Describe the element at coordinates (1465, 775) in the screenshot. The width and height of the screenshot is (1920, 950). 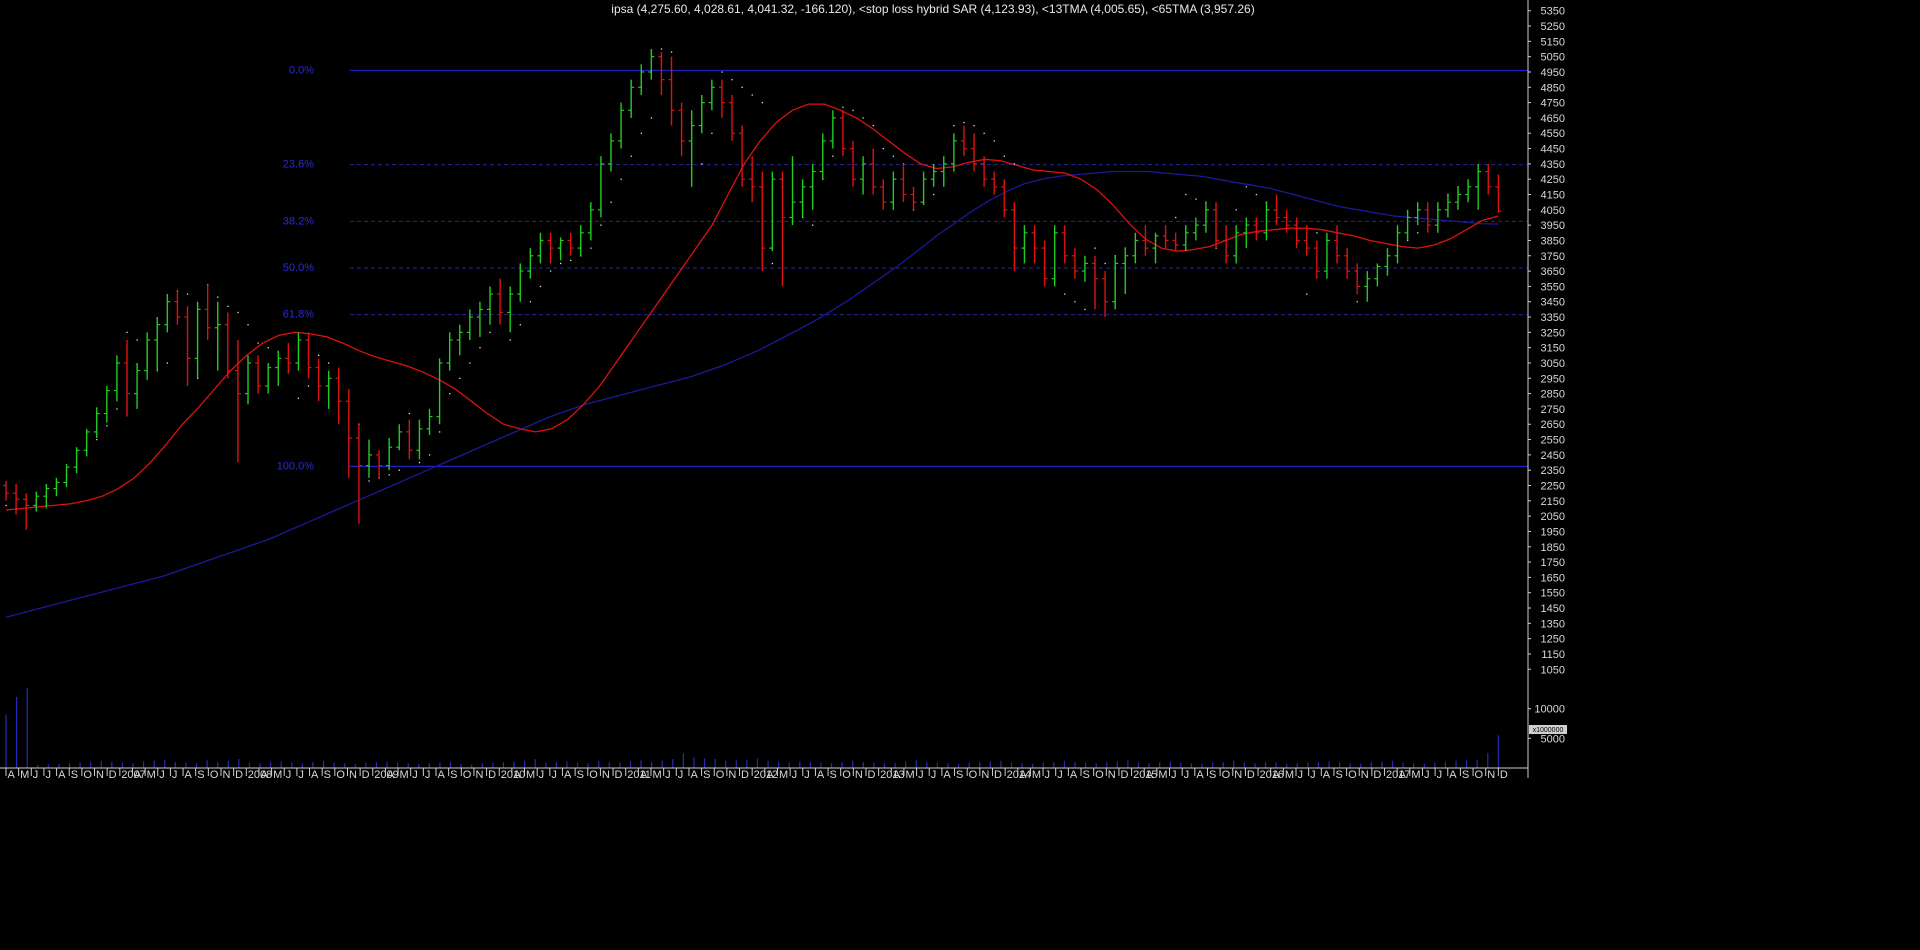
I see `time-tick-label-115: S` at that location.